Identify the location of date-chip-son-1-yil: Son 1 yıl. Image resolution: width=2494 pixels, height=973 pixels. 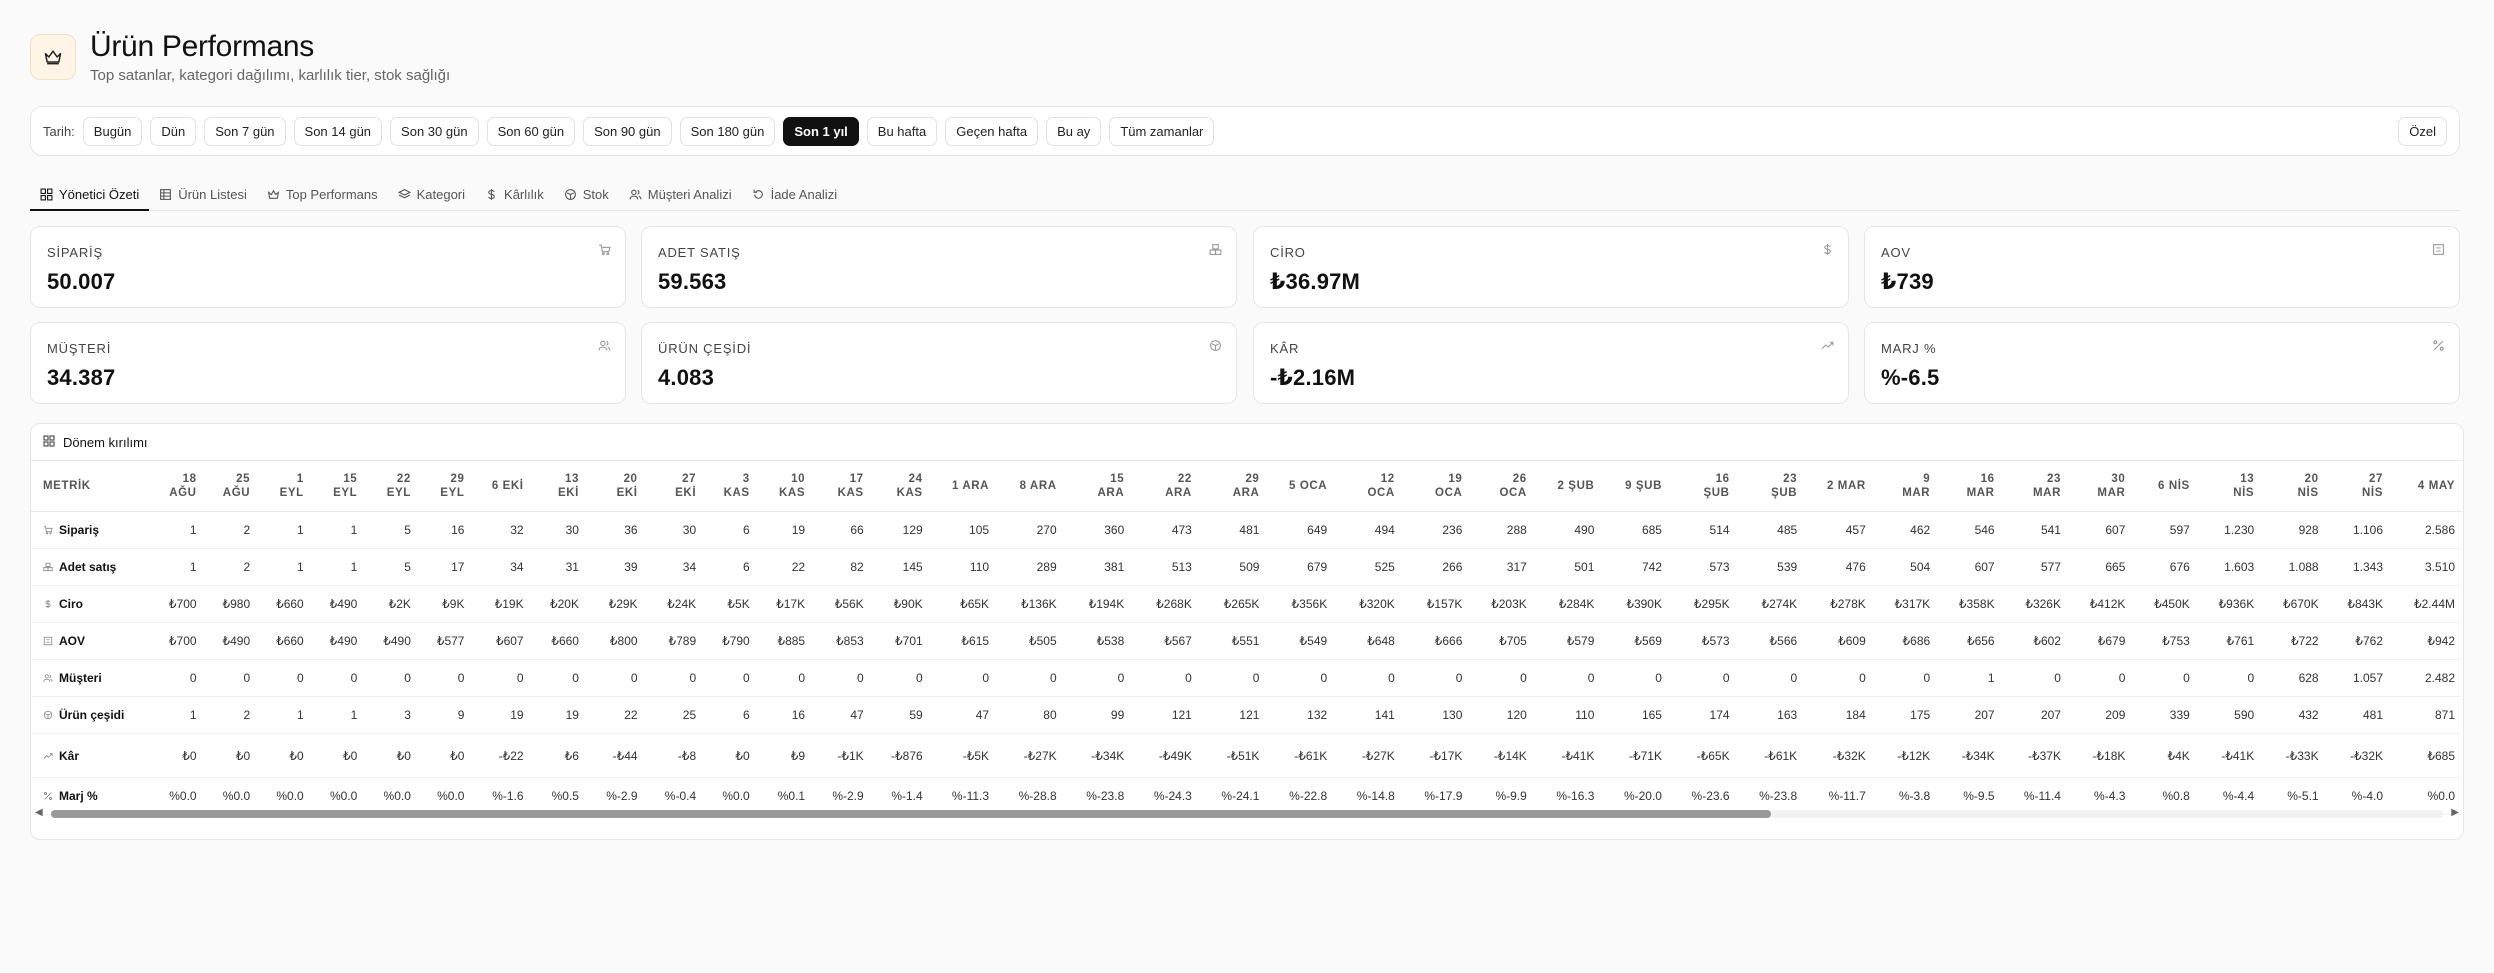
(821, 131).